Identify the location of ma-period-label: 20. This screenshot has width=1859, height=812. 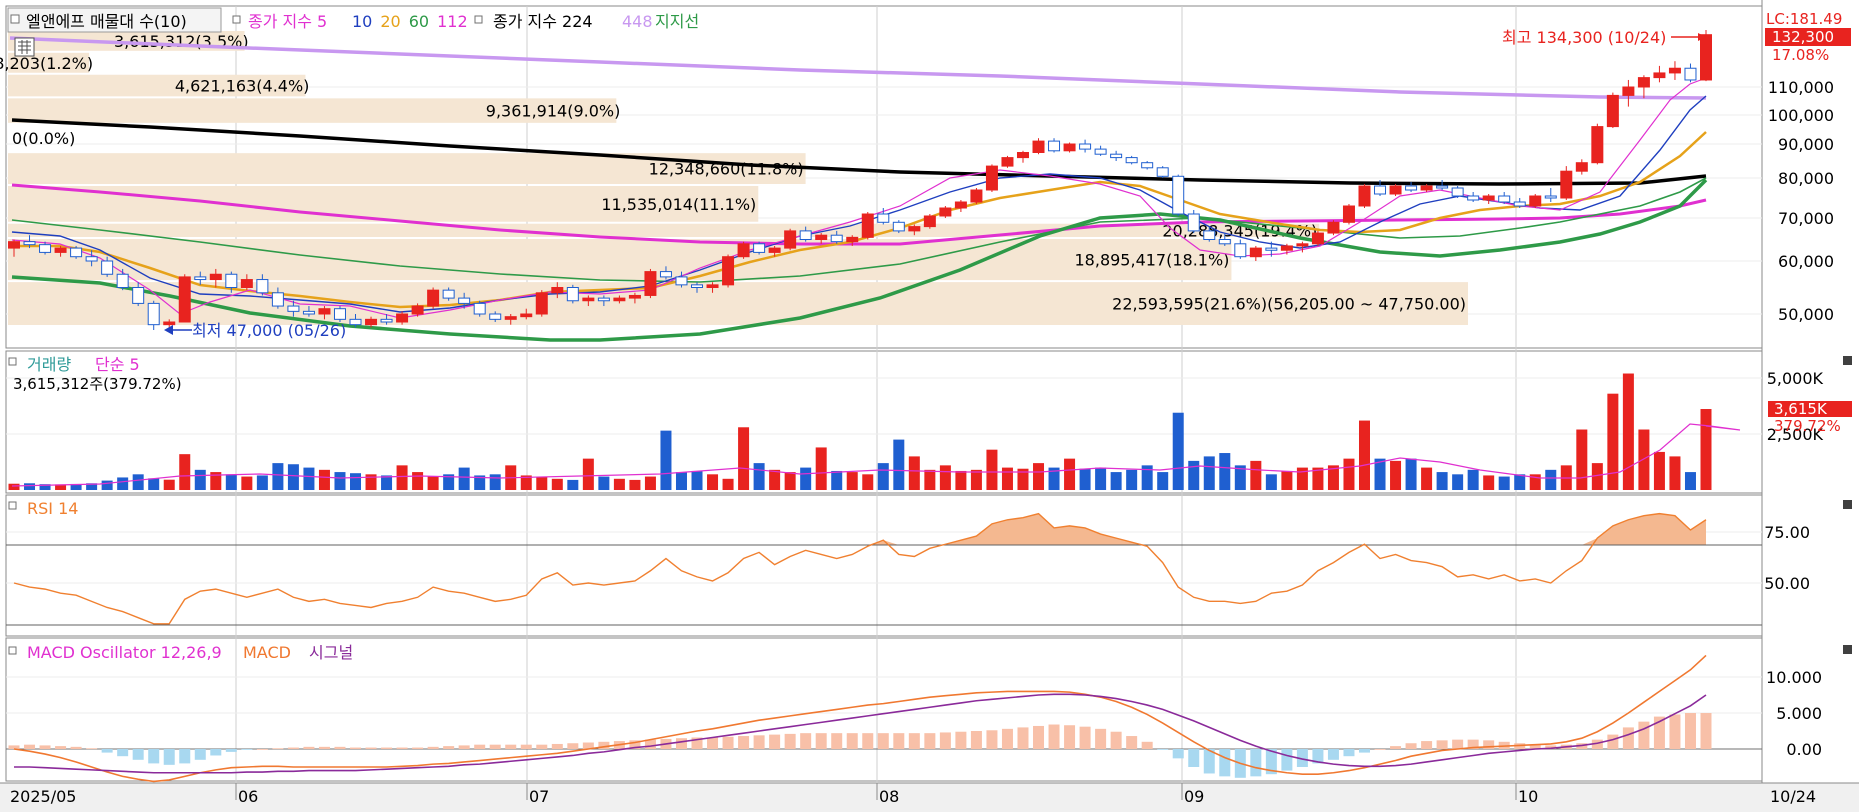
(390, 21).